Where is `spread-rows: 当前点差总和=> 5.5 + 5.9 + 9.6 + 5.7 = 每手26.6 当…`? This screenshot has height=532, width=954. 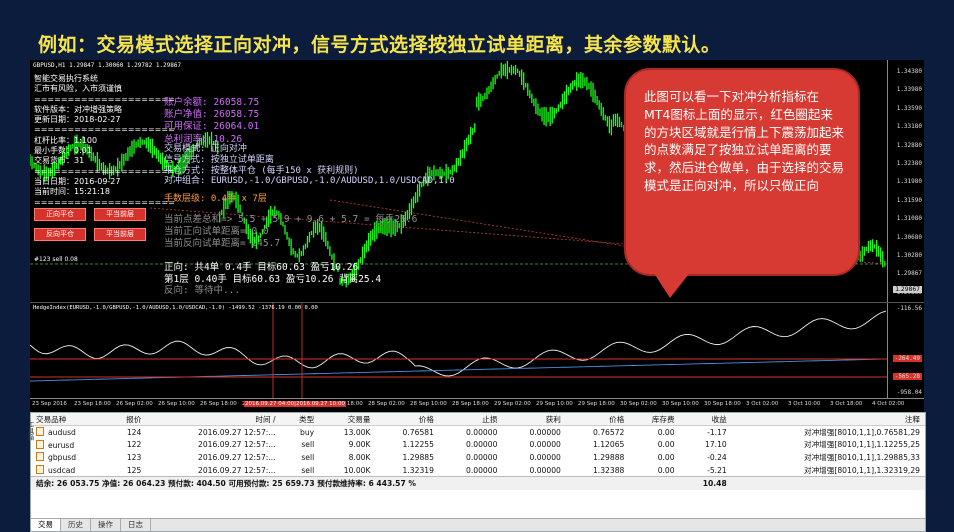
spread-rows: 当前点差总和=> 5.5 + 5.9 + 9.6 + 5.7 = 每手26.6 当… is located at coordinates (290, 232).